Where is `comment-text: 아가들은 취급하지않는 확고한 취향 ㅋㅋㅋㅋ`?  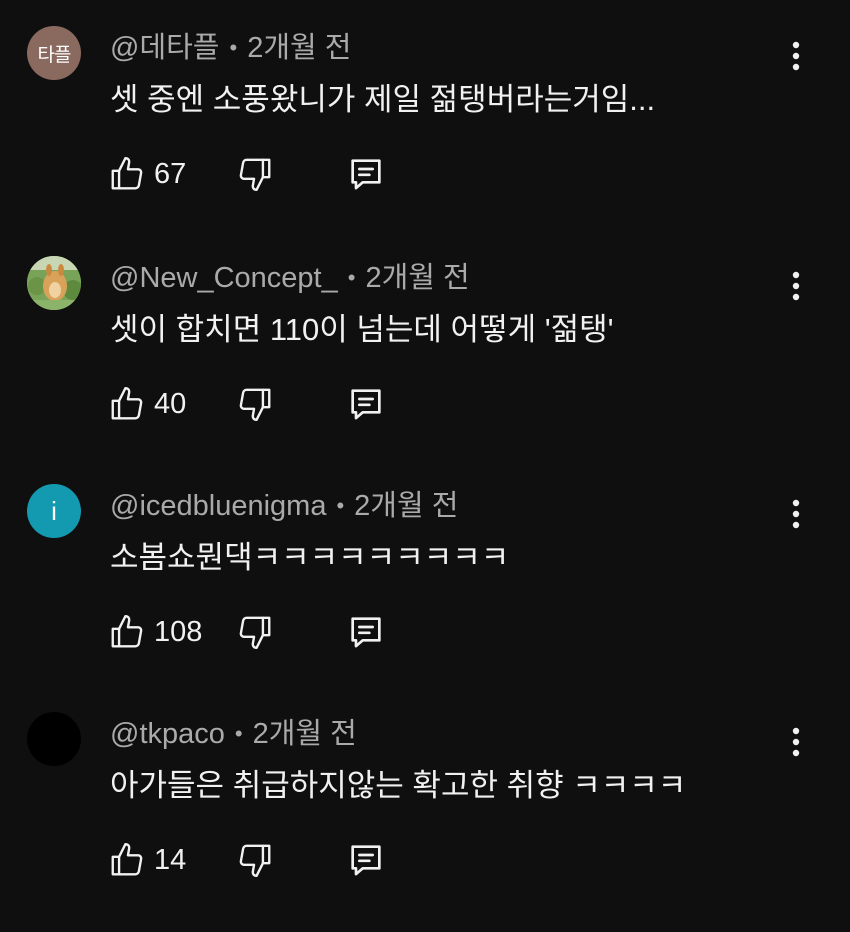 comment-text: 아가들은 취급하지않는 확고한 취향 ㅋㅋㅋㅋ is located at coordinates (398, 785).